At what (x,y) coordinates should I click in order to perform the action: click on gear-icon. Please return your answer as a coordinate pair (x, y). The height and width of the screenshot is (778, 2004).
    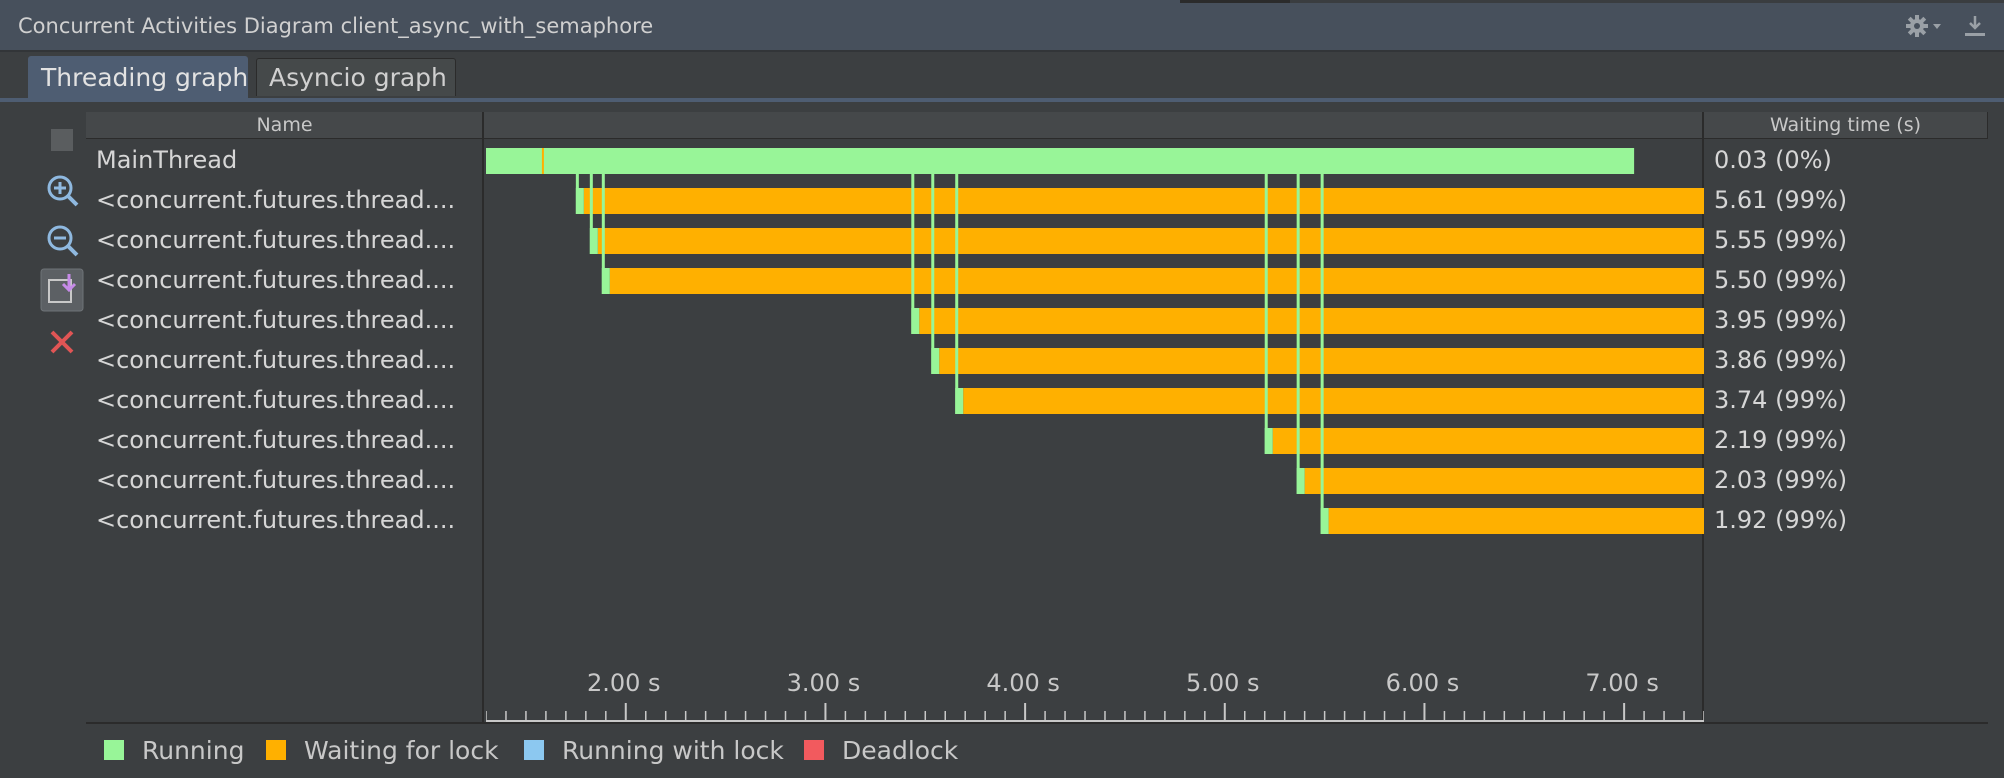
    Looking at the image, I should click on (1925, 26).